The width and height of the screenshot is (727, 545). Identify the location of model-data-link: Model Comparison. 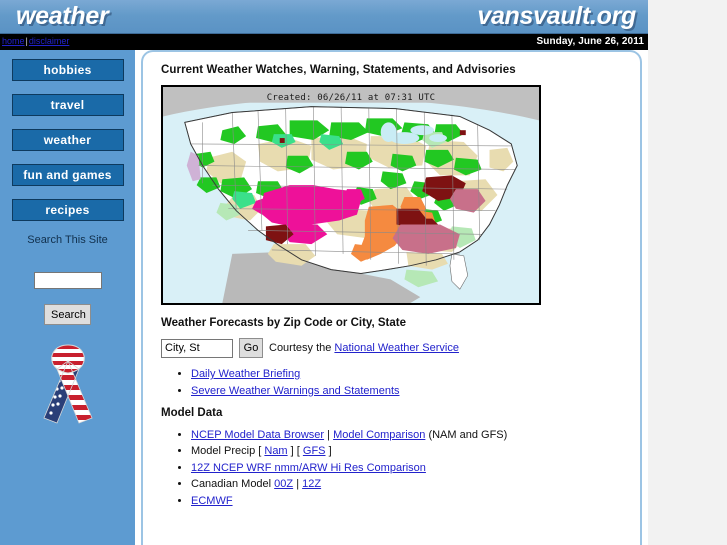
(379, 435).